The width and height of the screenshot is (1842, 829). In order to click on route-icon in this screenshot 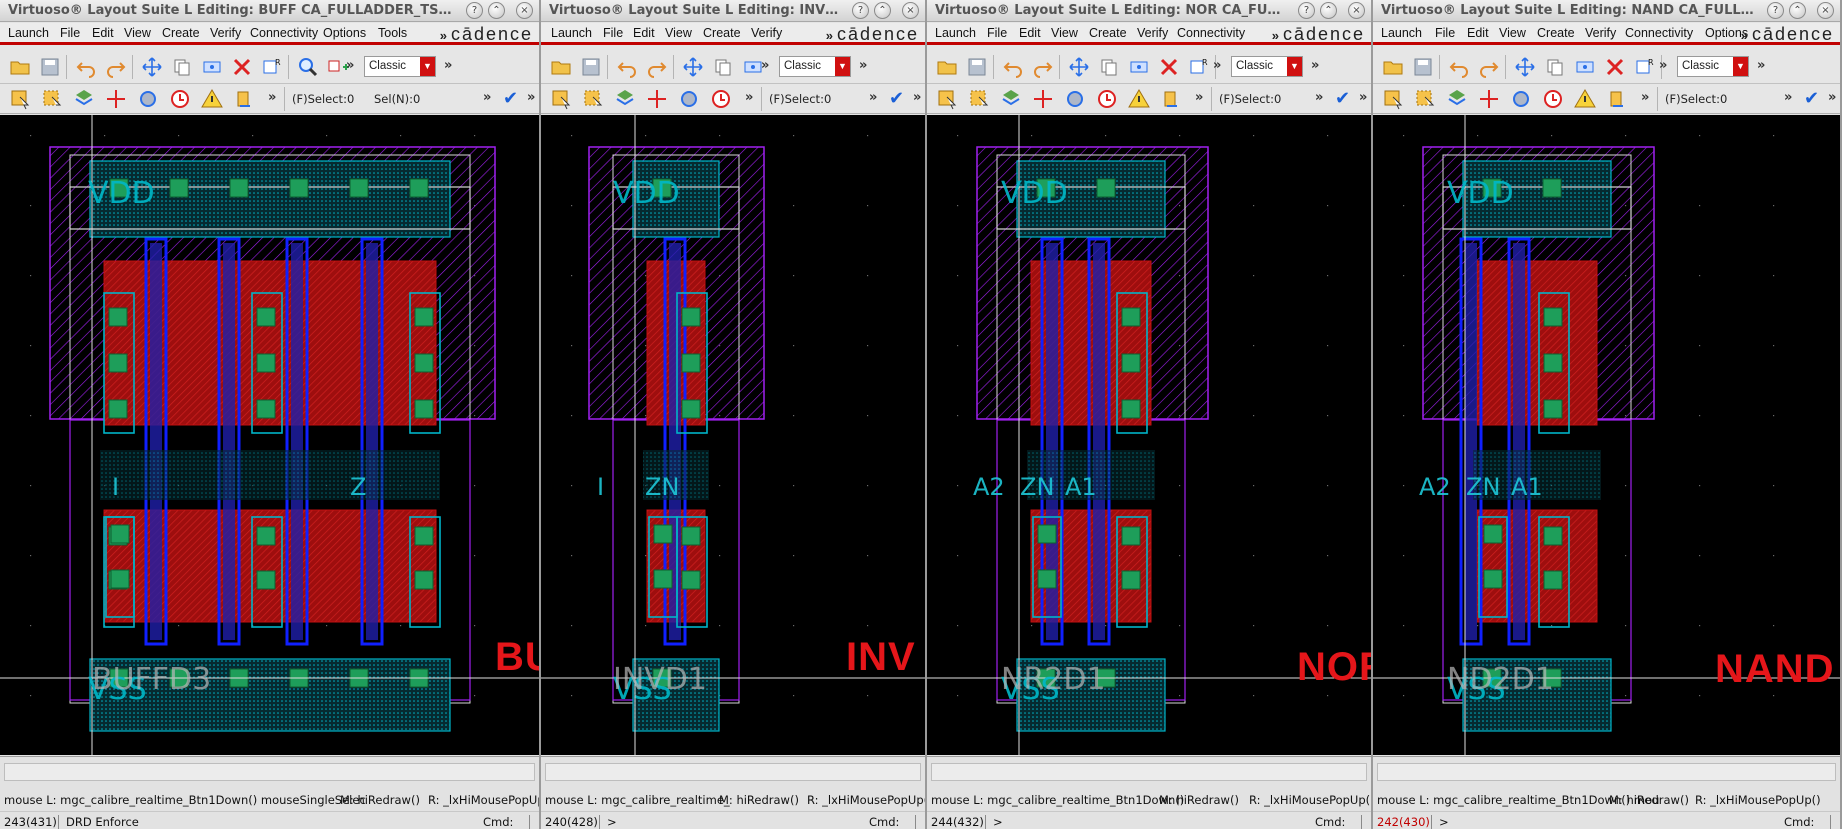, I will do `click(689, 99)`.